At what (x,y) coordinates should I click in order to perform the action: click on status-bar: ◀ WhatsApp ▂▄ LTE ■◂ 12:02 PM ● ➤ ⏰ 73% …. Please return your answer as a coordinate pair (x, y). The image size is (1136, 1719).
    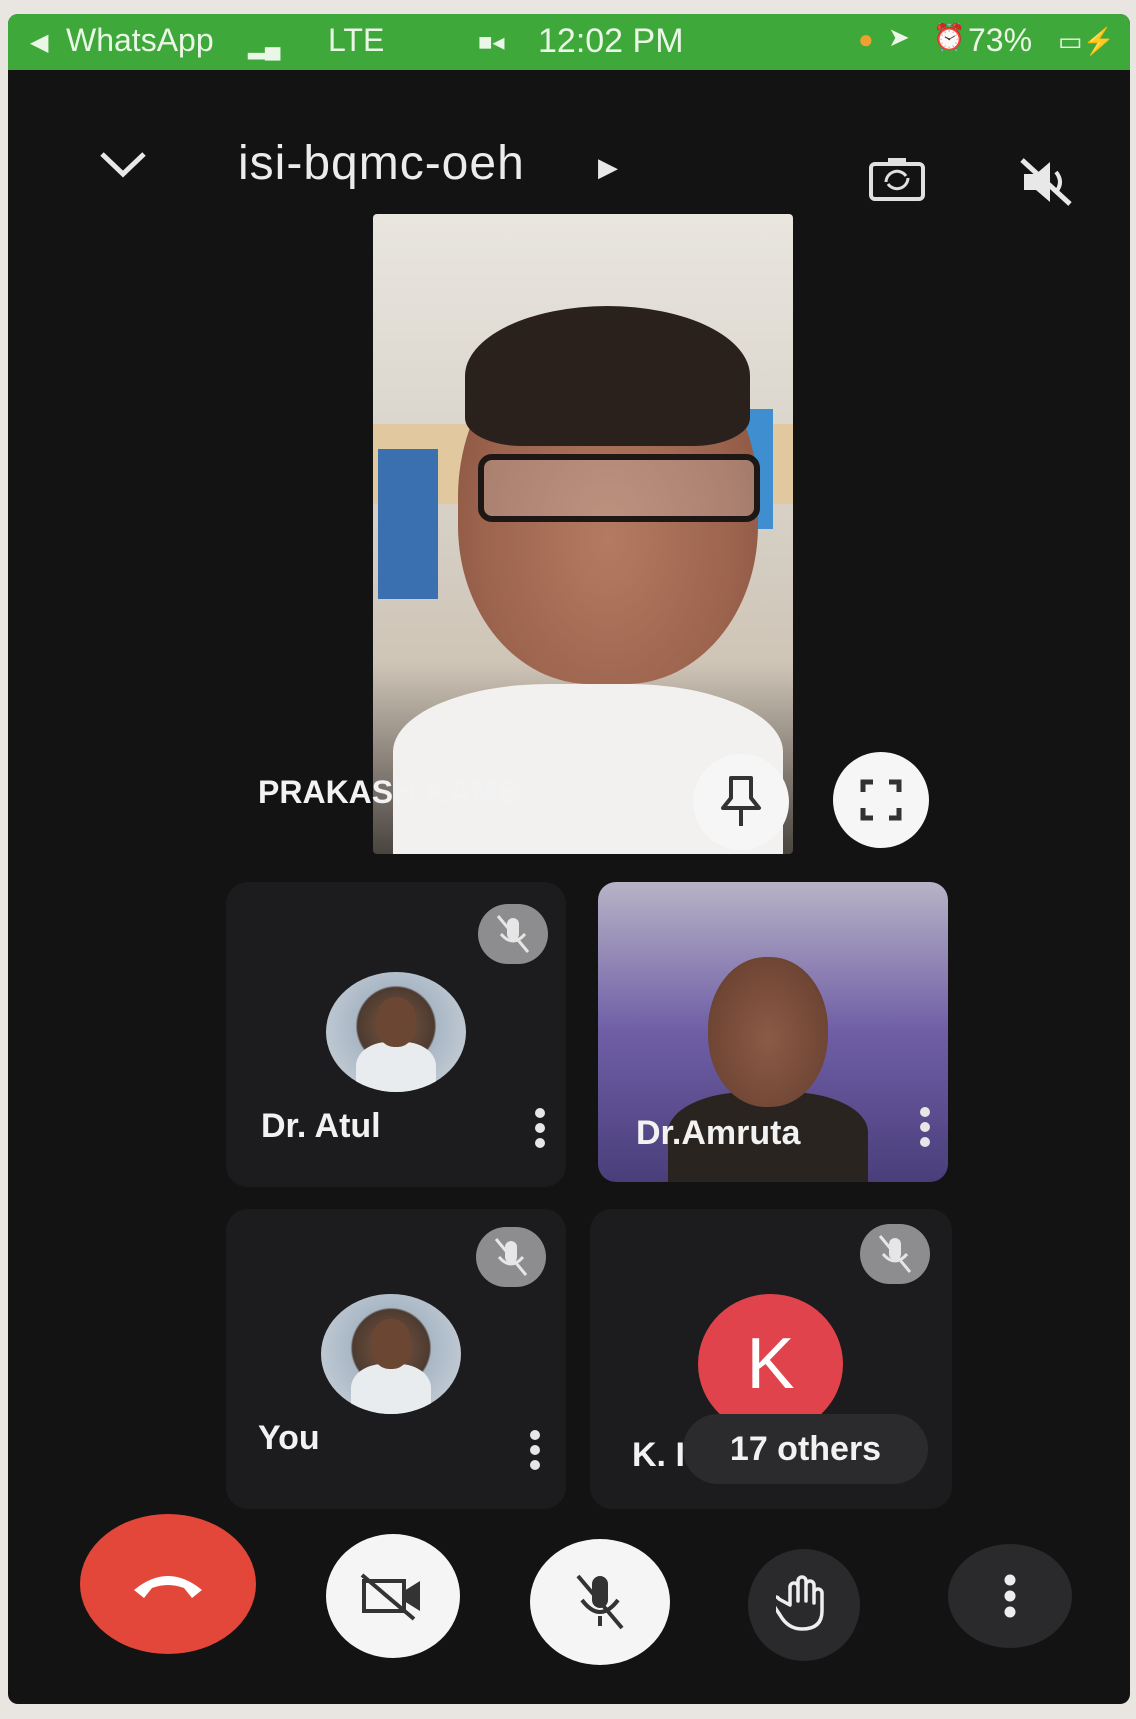
    Looking at the image, I should click on (569, 42).